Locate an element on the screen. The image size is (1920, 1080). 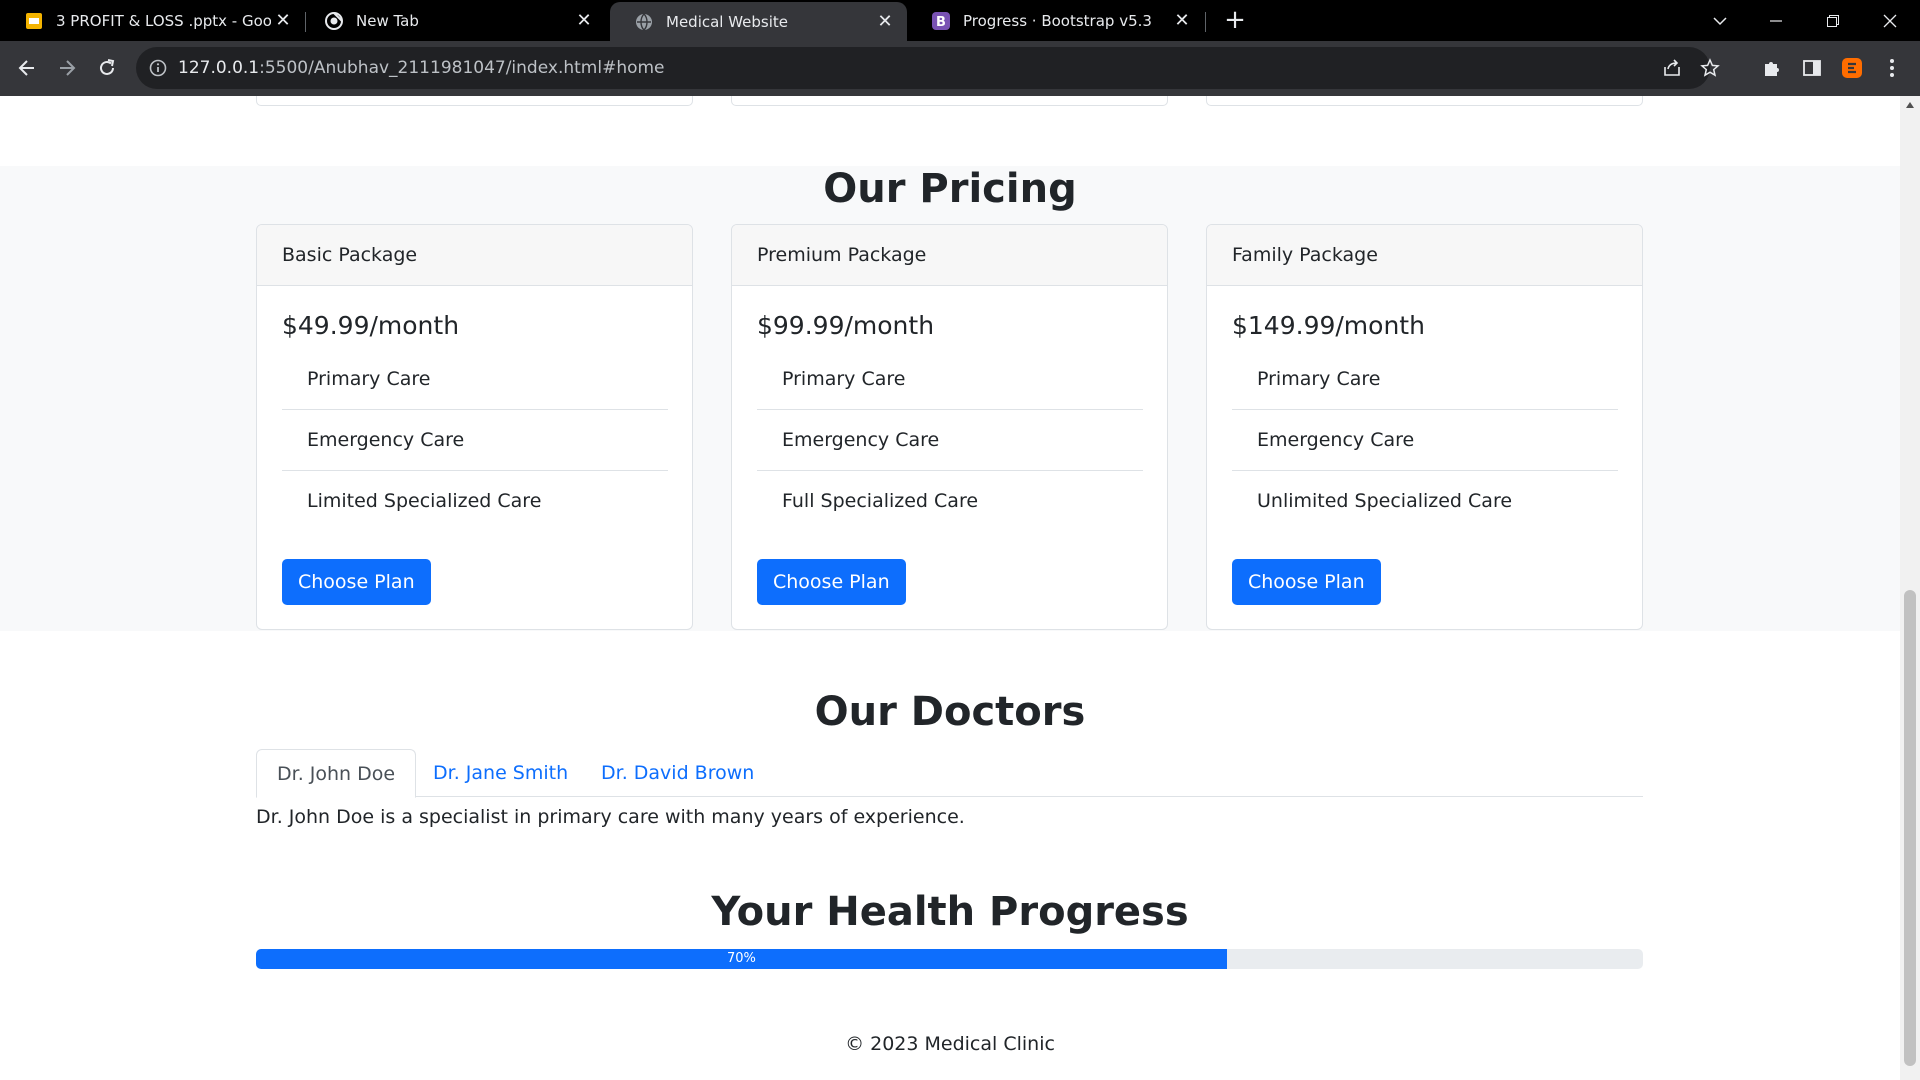
browser-tab-bootstrap: B Progress · Bootstrap v5.3 ✕ is located at coordinates (1055, 20).